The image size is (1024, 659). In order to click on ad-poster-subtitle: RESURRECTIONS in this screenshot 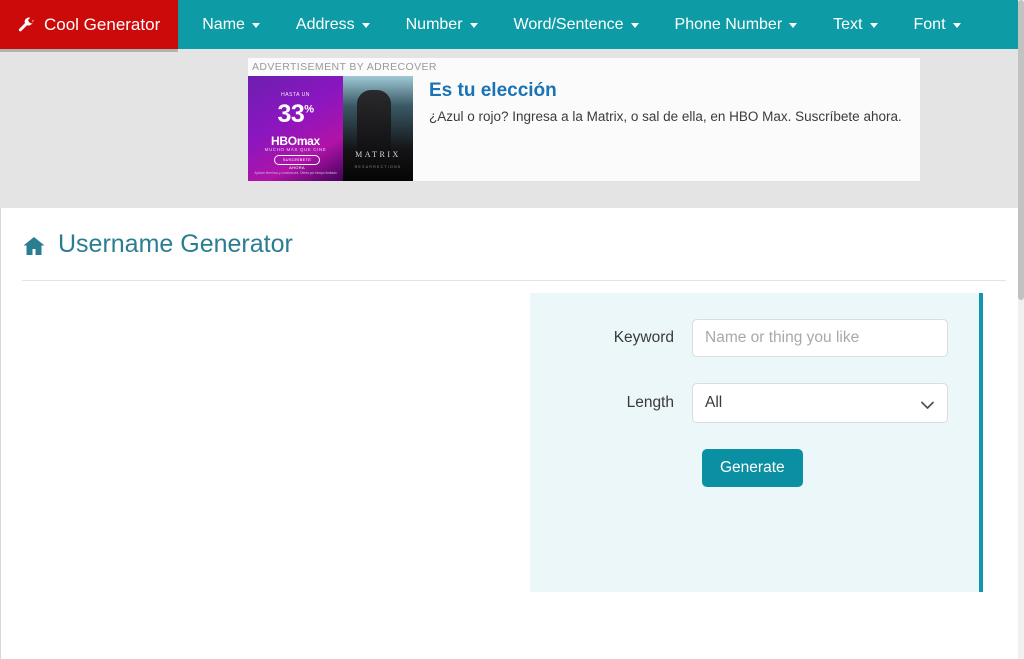, I will do `click(378, 167)`.